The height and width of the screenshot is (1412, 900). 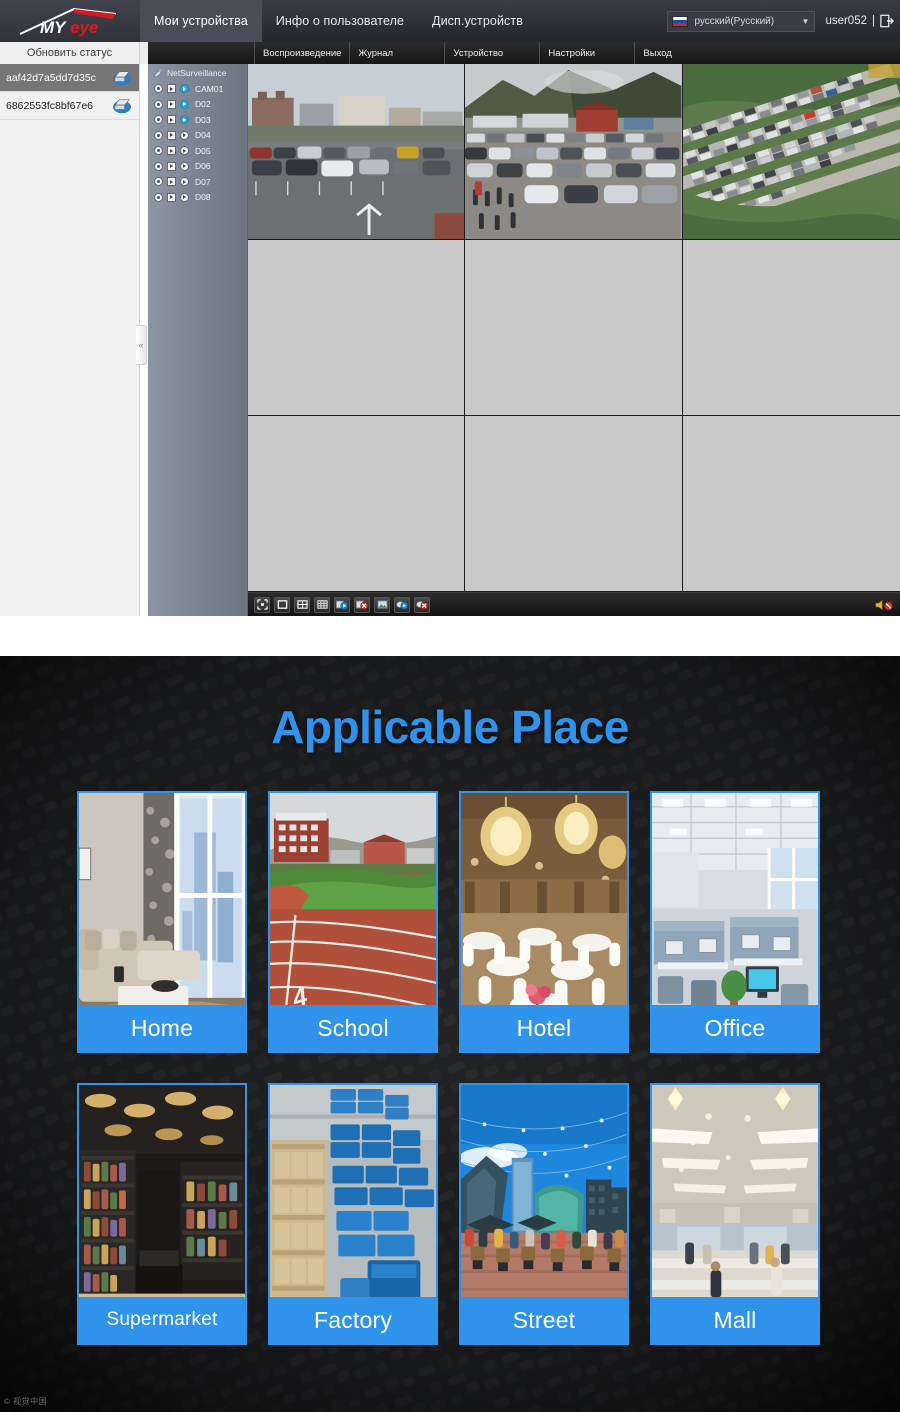 I want to click on russia-flag-icon, so click(x=680, y=21).